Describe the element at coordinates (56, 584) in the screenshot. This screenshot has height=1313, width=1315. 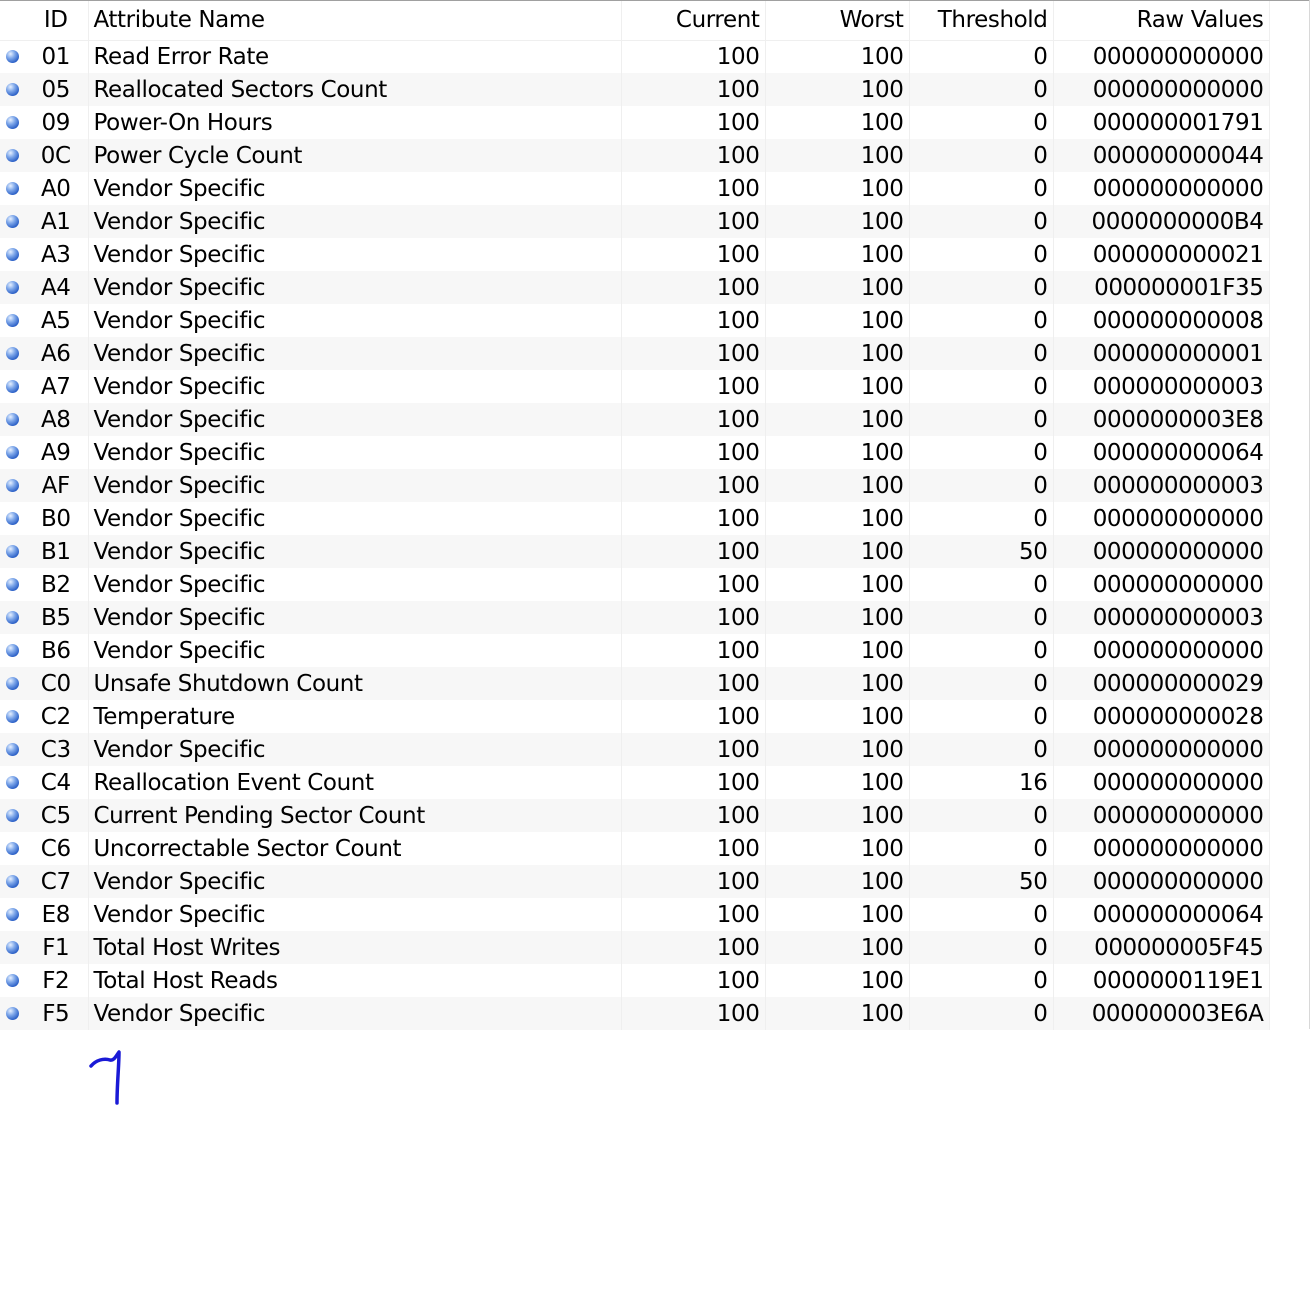
I see `cell-id: B2` at that location.